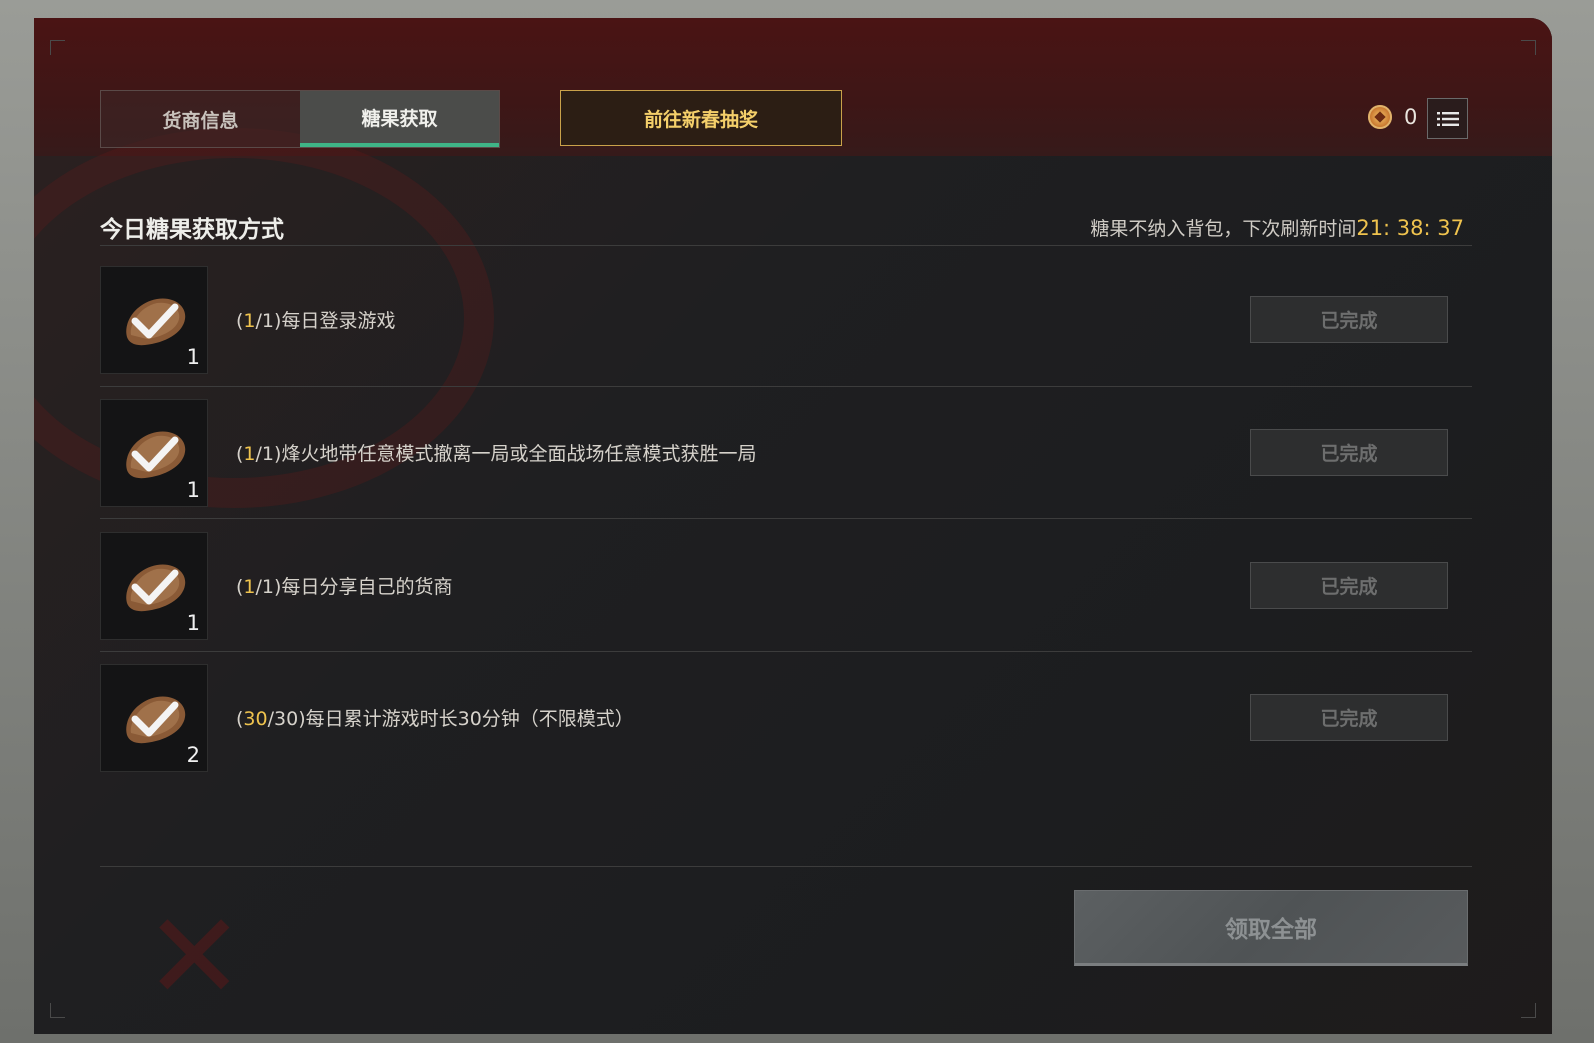 The image size is (1594, 1043). I want to click on currency-count: 0, so click(1411, 117).